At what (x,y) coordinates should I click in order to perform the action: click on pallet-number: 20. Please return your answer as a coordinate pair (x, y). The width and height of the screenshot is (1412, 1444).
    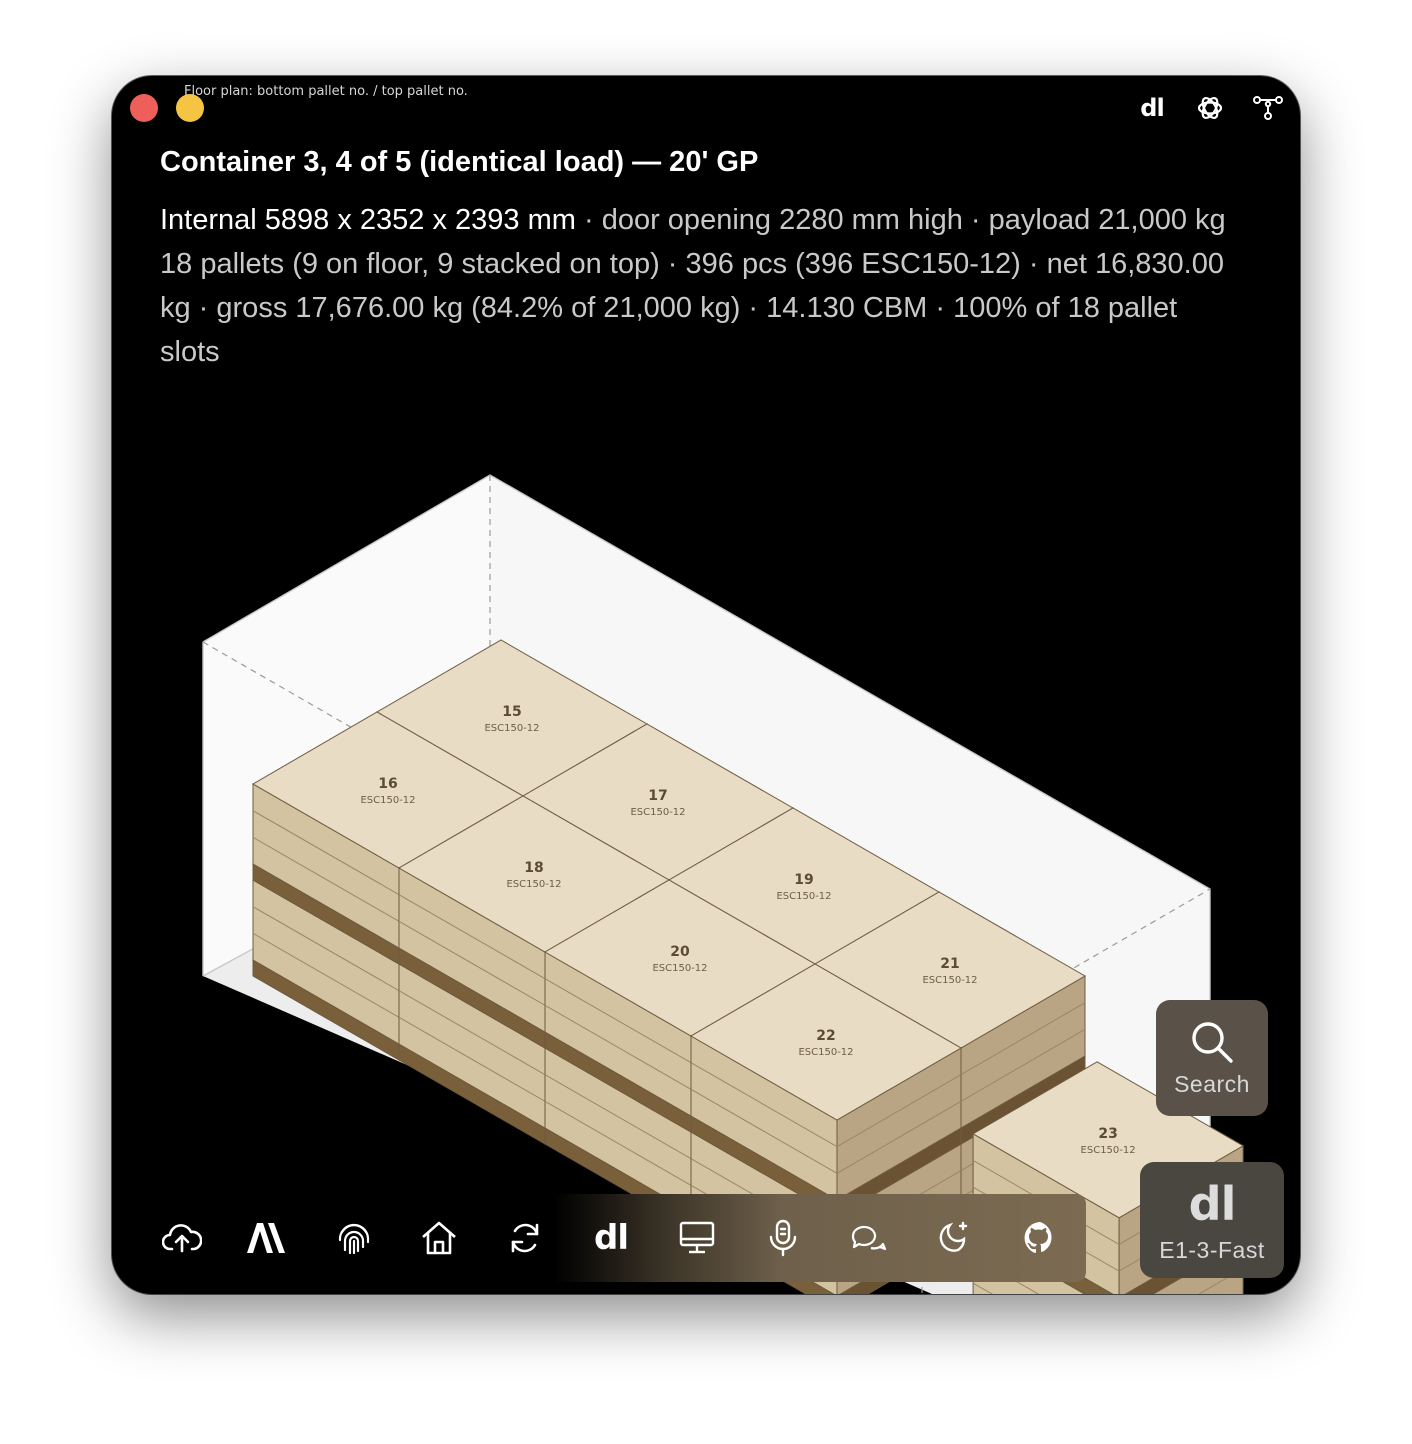
    Looking at the image, I should click on (680, 952).